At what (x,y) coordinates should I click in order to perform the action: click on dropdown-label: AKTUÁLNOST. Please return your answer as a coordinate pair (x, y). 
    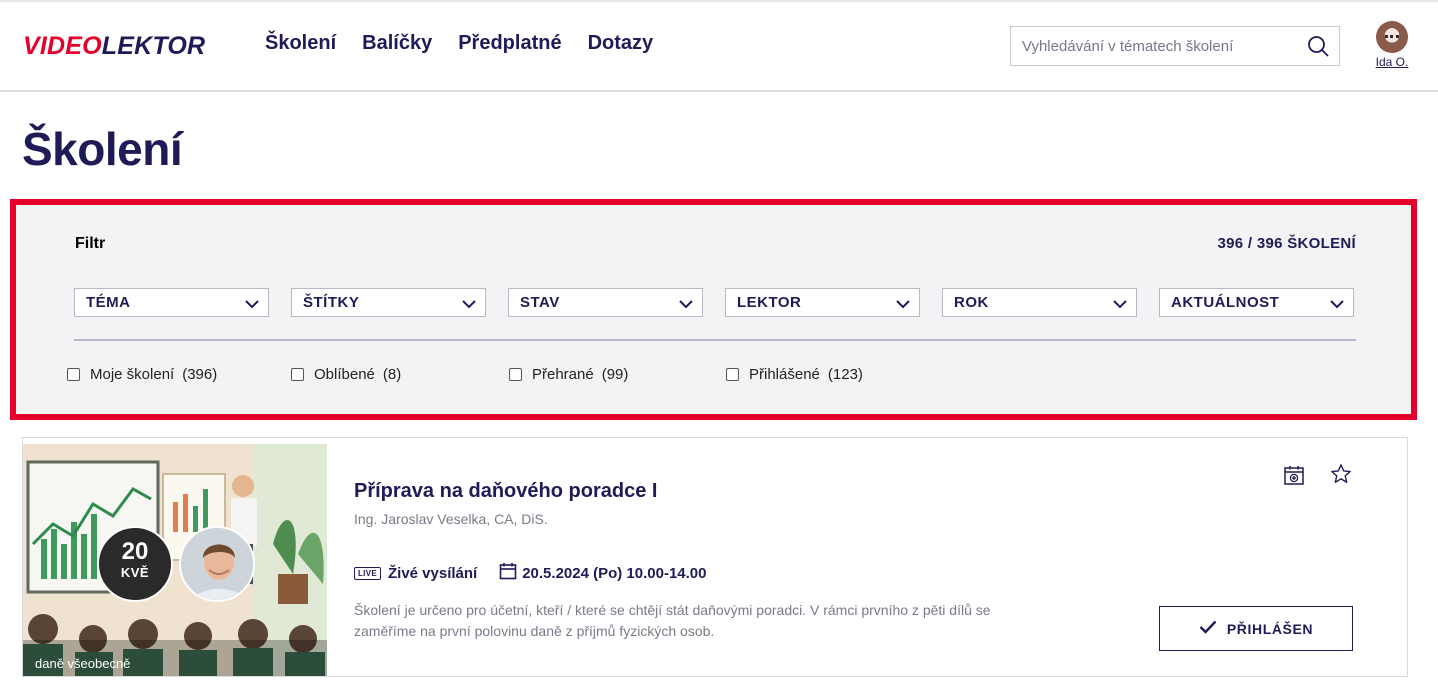
    Looking at the image, I should click on (1225, 302).